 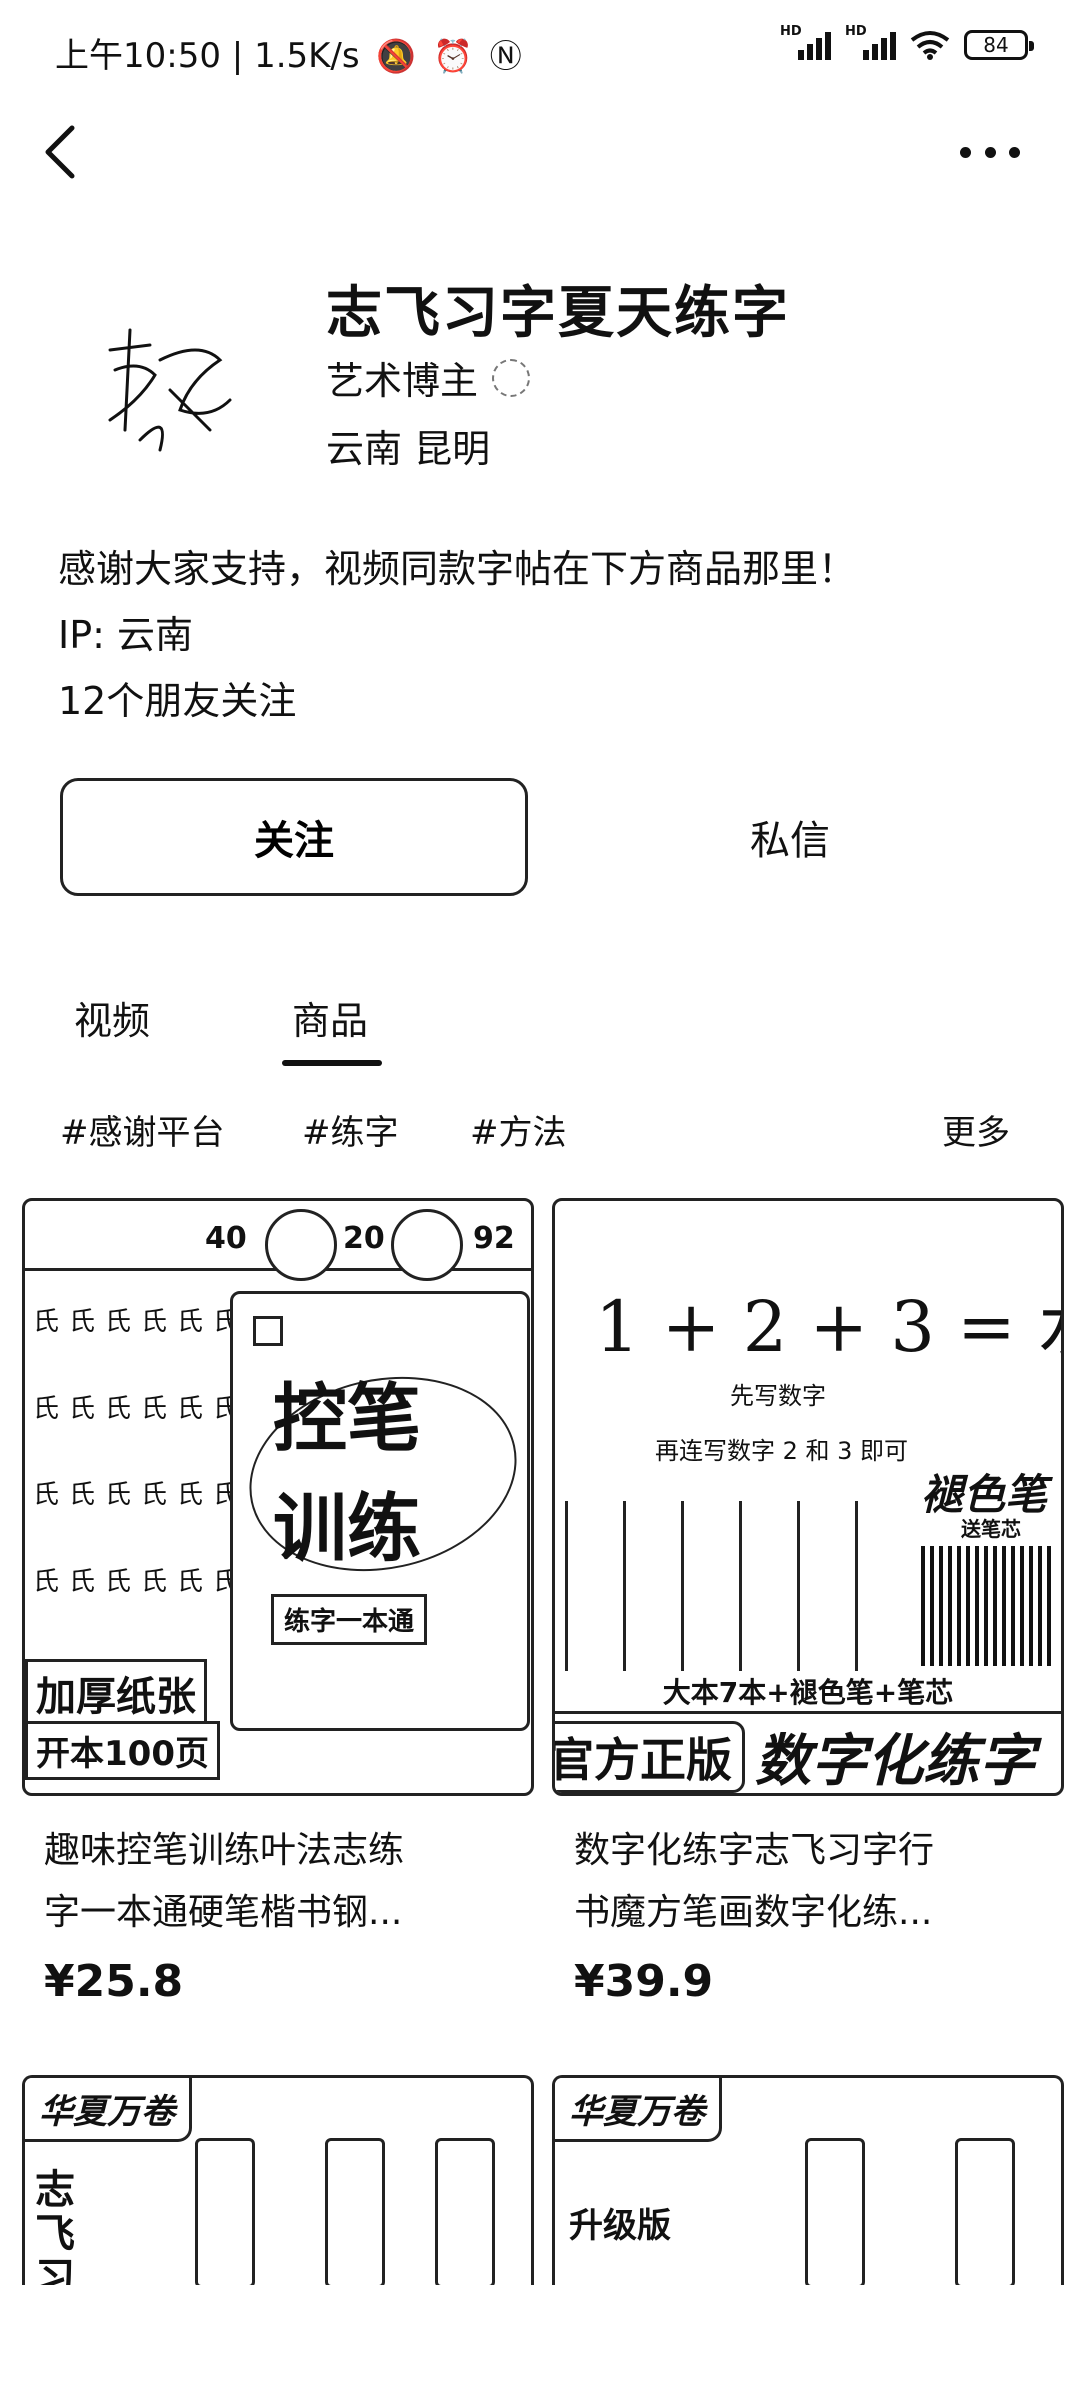 What do you see at coordinates (138, 56) in the screenshot?
I see `status-time: 上午10:50` at bounding box center [138, 56].